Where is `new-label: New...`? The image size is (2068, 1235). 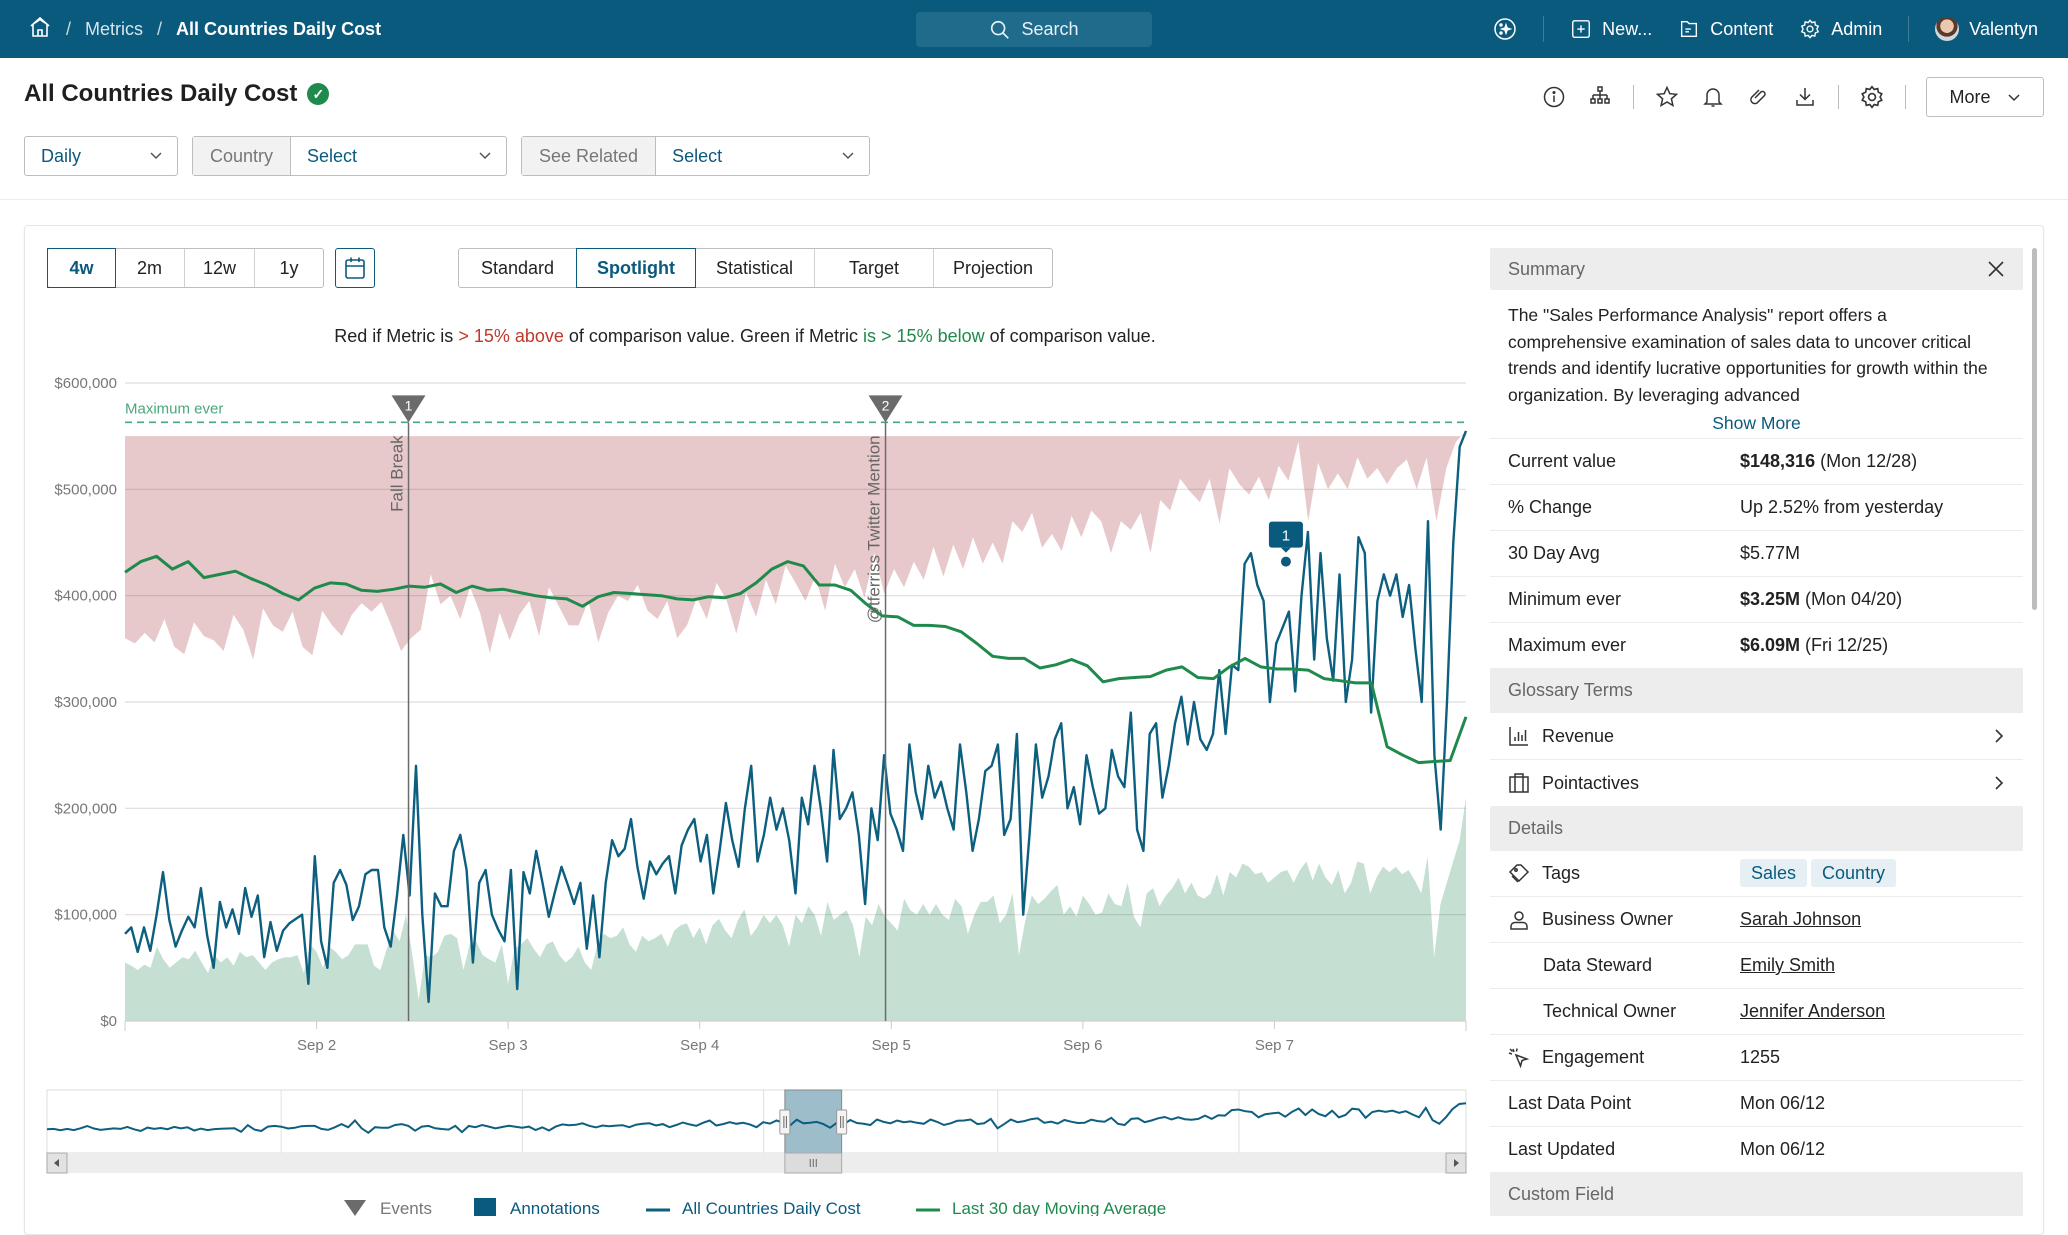
new-label: New... is located at coordinates (1627, 28).